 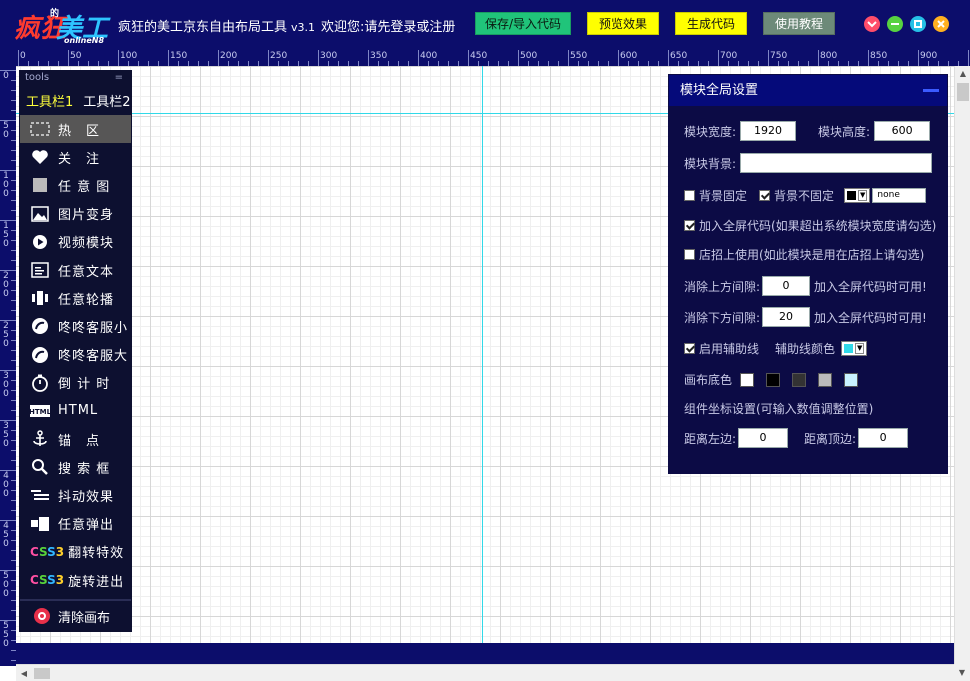 I want to click on chevron-down-icon, so click(x=872, y=24).